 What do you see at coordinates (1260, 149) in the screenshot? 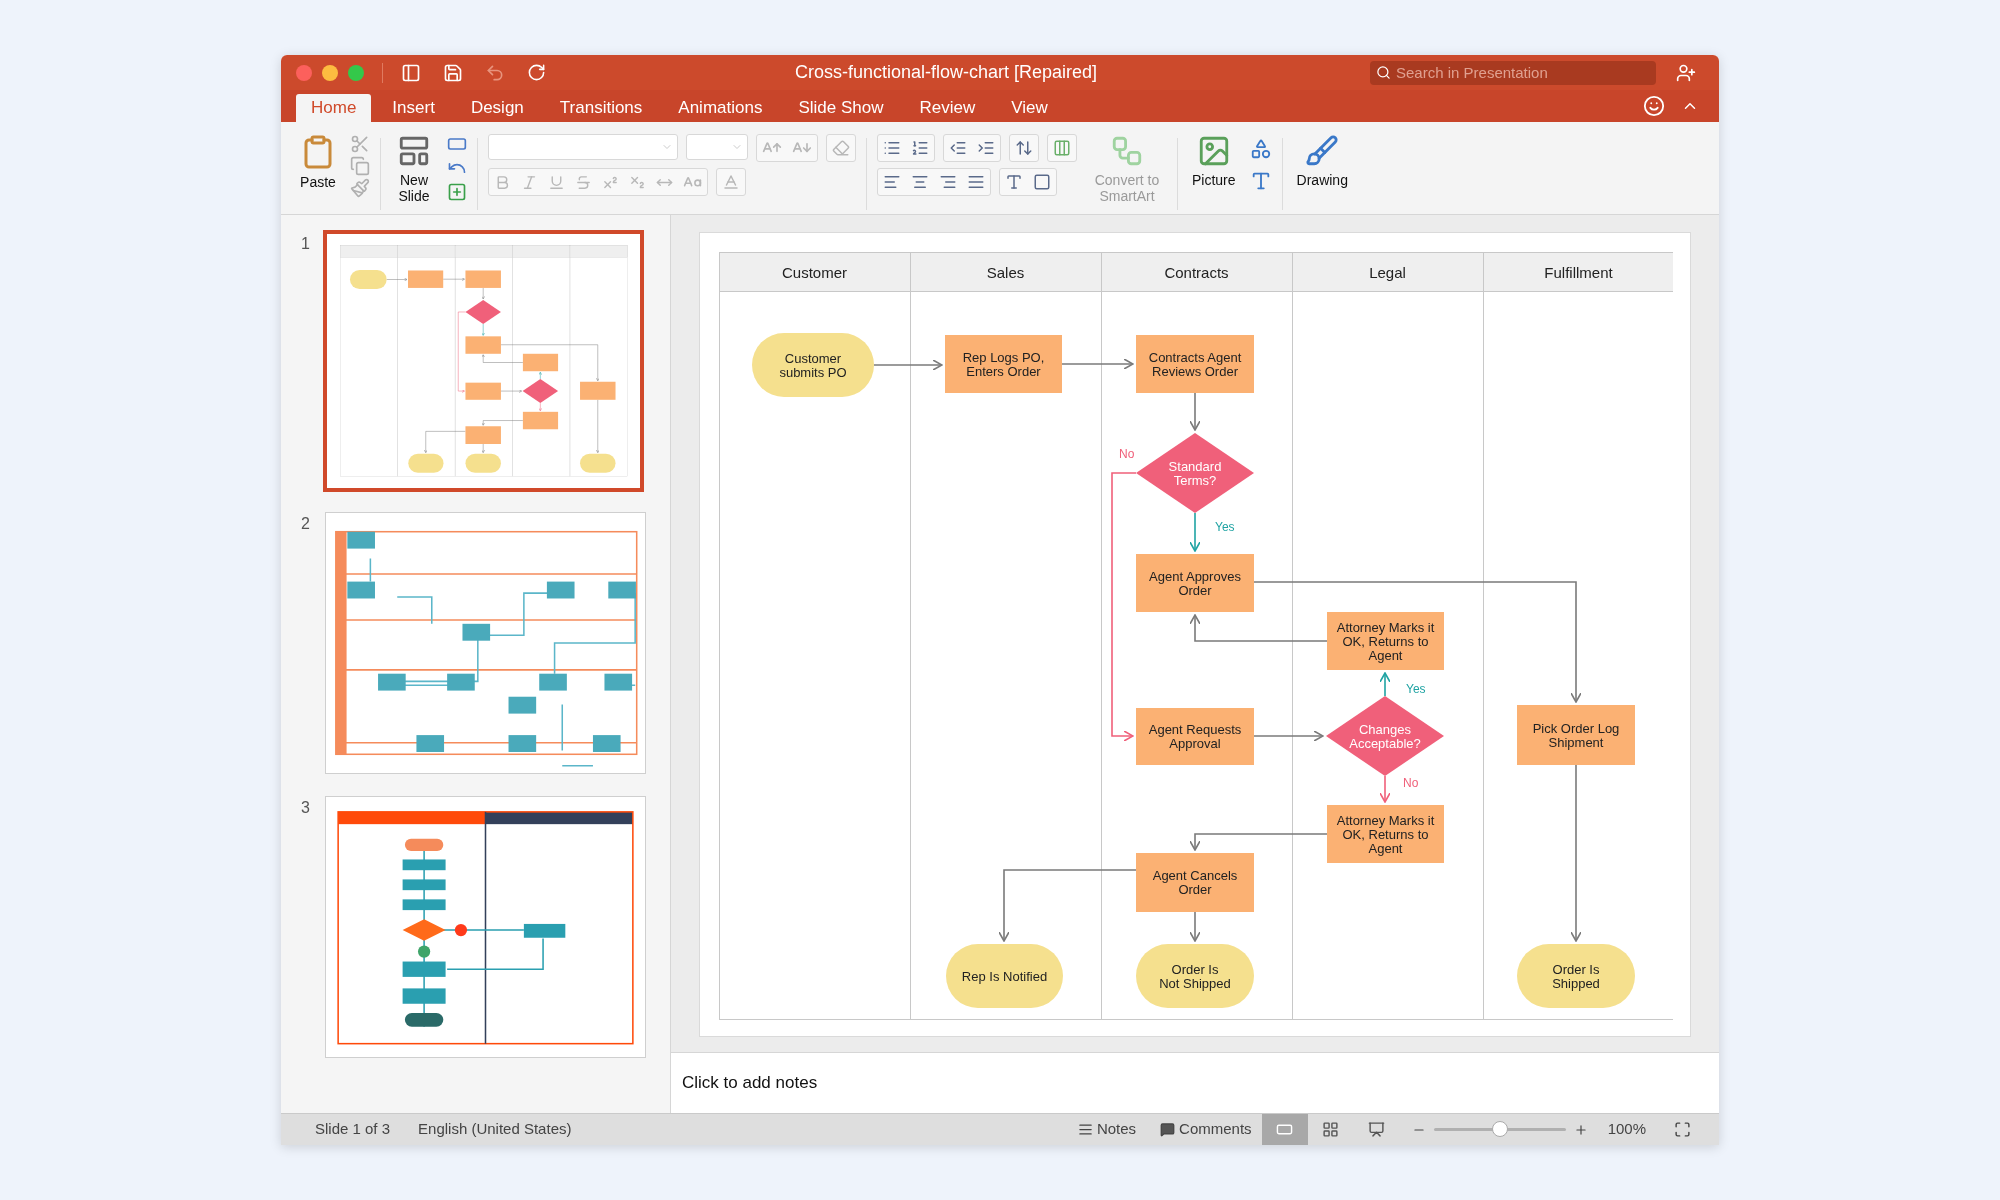
I see `shapes-icon` at bounding box center [1260, 149].